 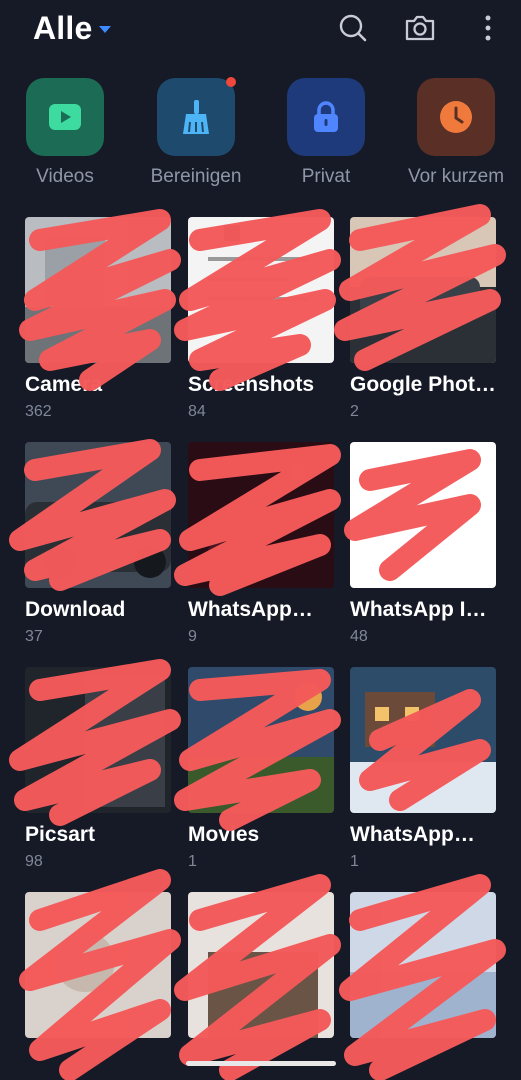 I want to click on album-camera: Camera 362, so click(x=100, y=319).